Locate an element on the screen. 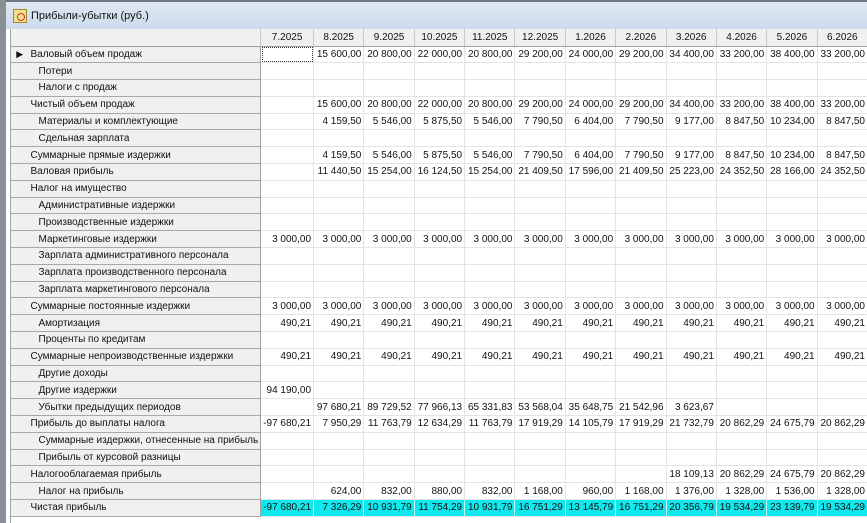  table-row: Прибыль от курсовой разницы is located at coordinates (439, 458).